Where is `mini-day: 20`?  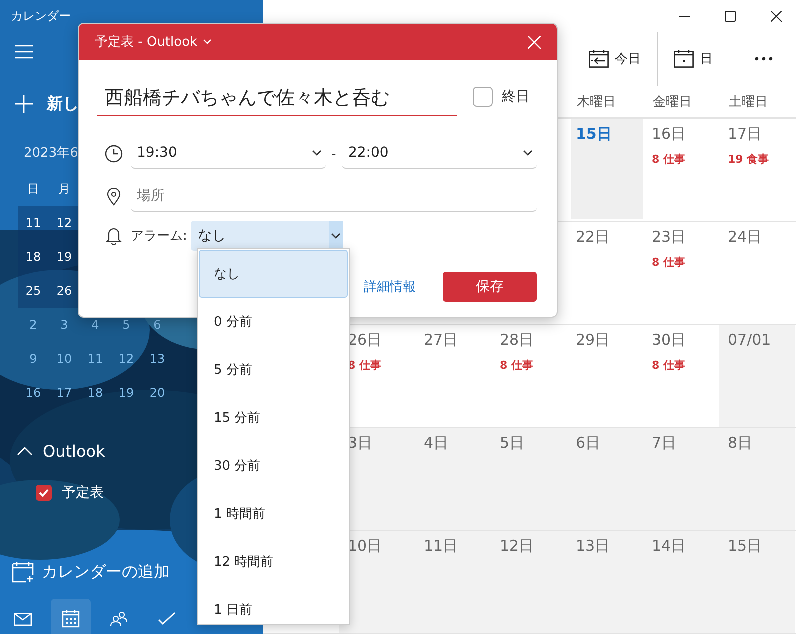
mini-day: 20 is located at coordinates (157, 393).